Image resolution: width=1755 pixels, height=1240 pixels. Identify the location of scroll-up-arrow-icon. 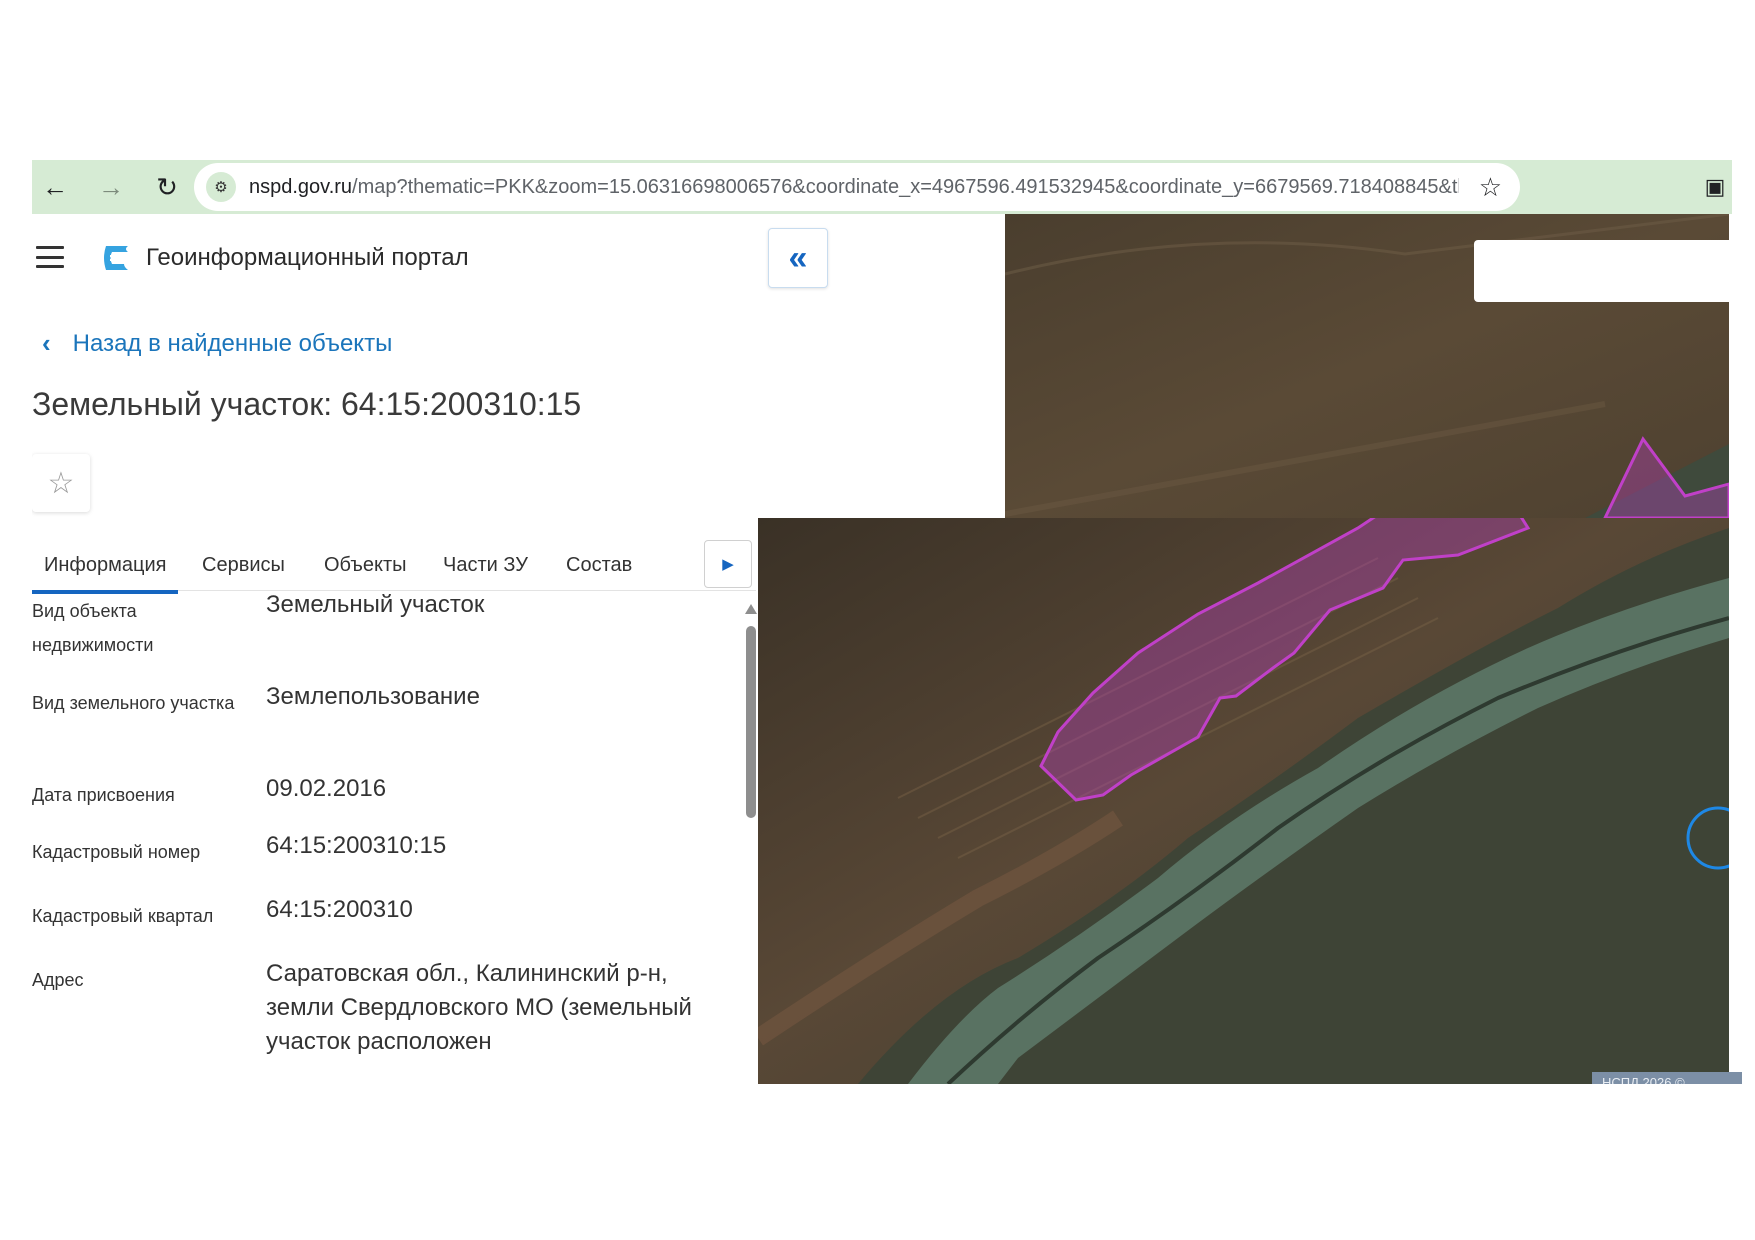
(751, 609).